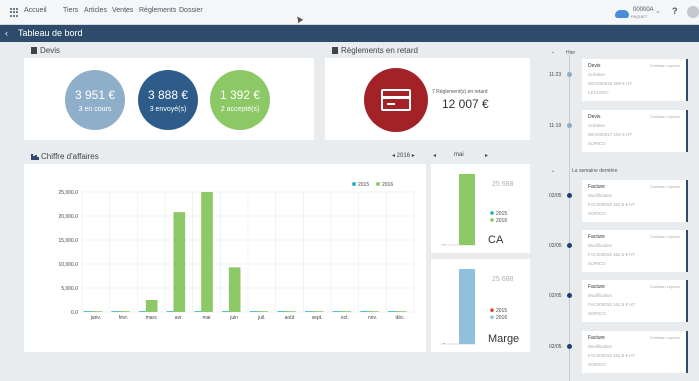 The image size is (699, 381). Describe the element at coordinates (35, 157) in the screenshot. I see `bar-chart-icon` at that location.